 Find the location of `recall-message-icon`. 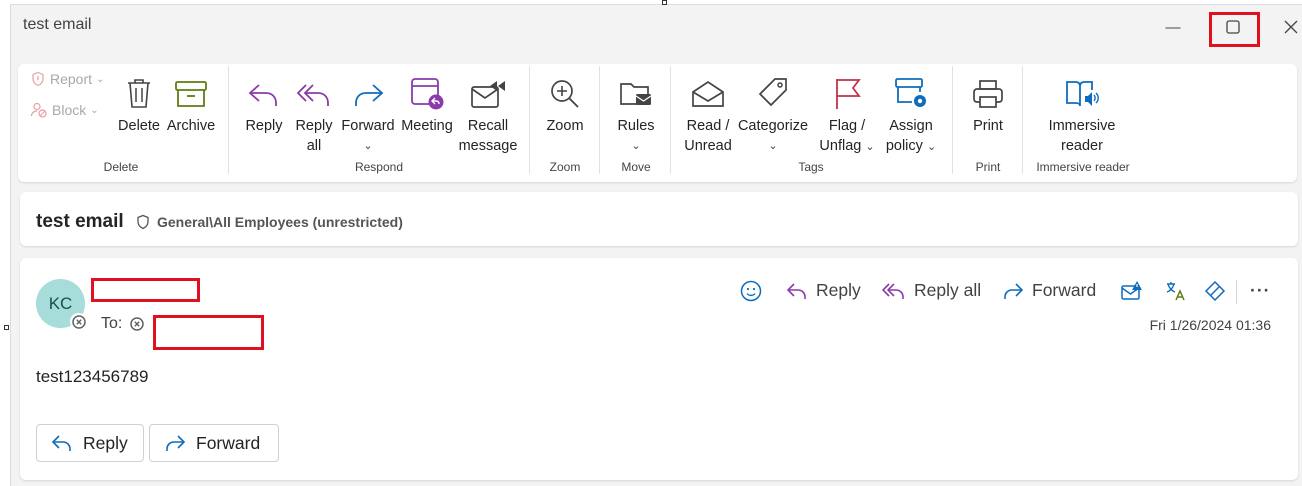

recall-message-icon is located at coordinates (488, 94).